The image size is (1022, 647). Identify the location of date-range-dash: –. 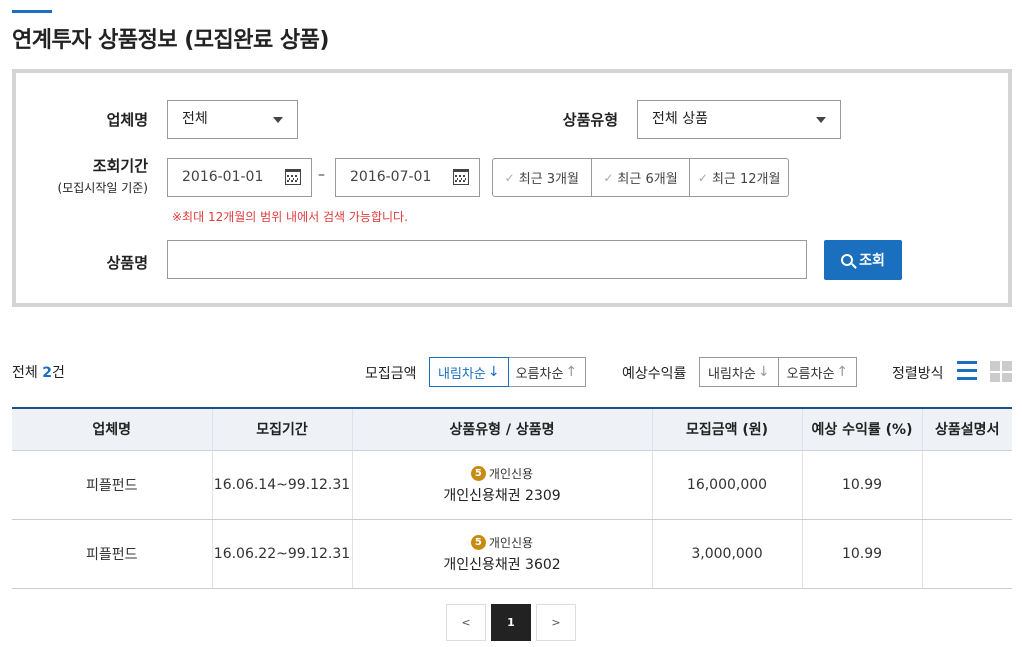
(321, 175).